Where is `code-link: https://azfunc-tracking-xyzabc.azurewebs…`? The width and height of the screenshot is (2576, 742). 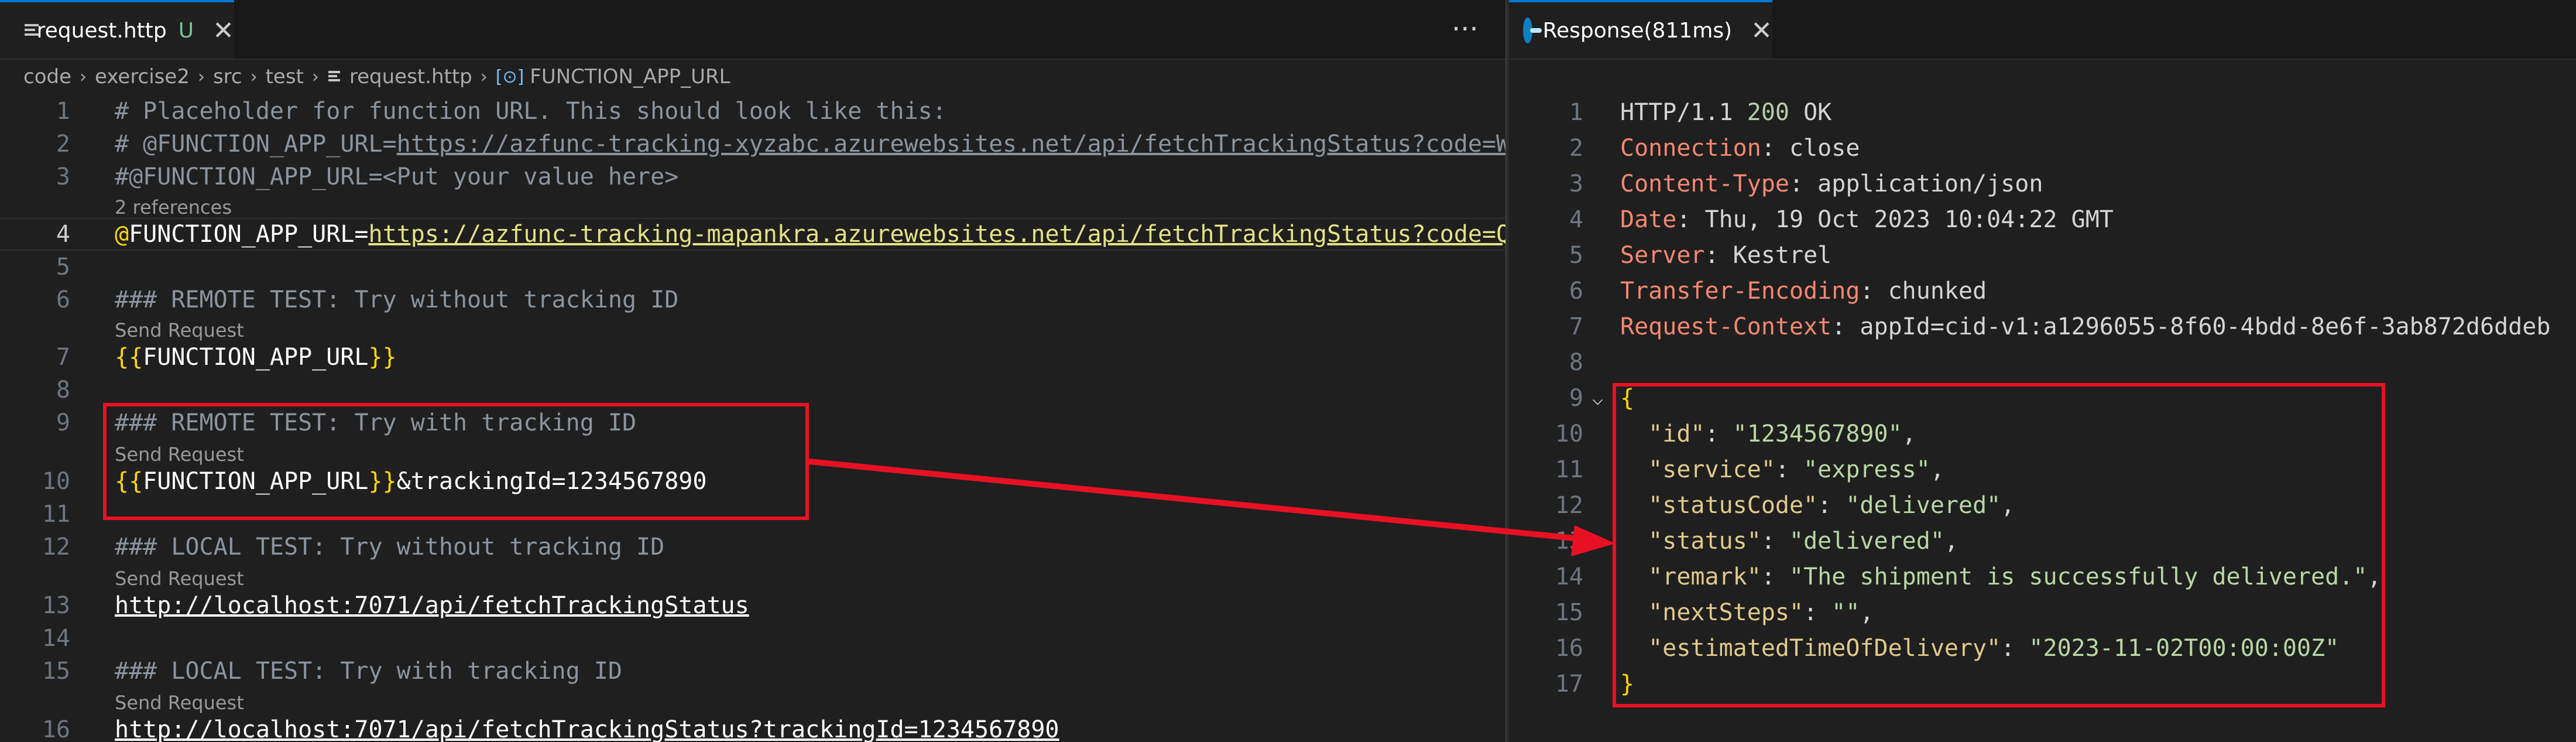 code-link: https://azfunc-tracking-xyzabc.azurewebs… is located at coordinates (951, 144).